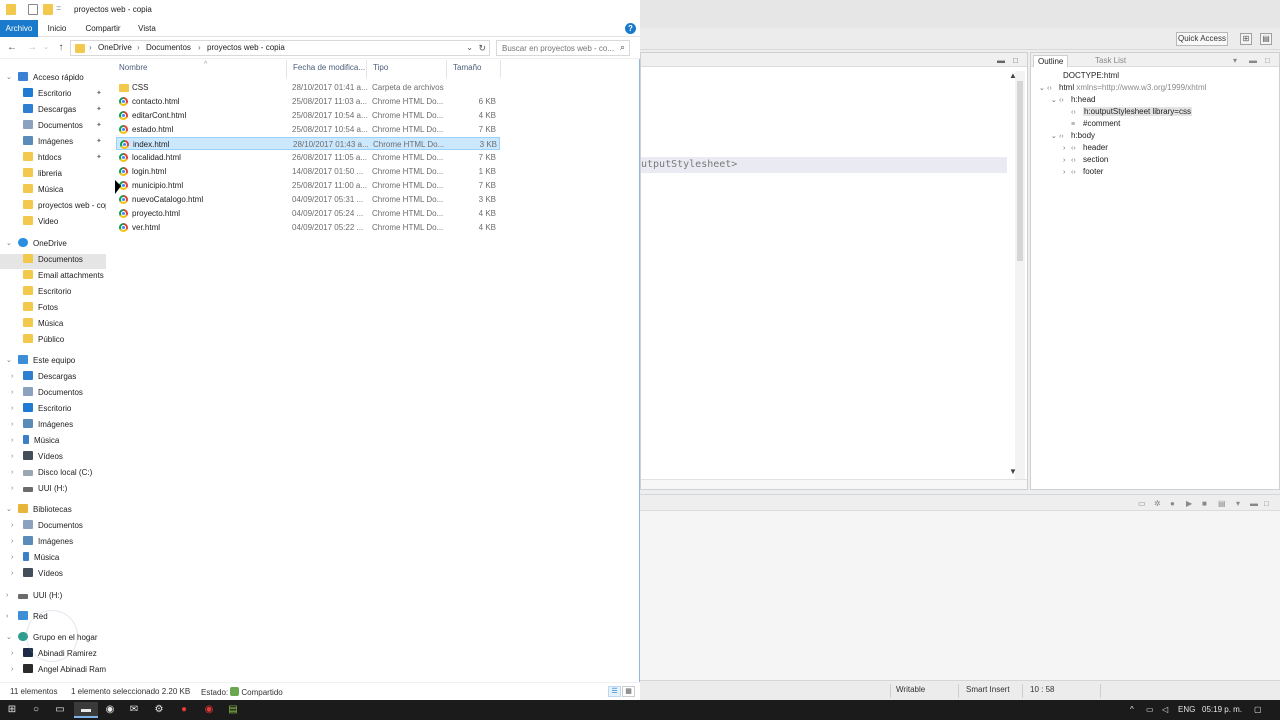 Image resolution: width=1280 pixels, height=720 pixels. What do you see at coordinates (64, 205) in the screenshot?
I see `nav-item-proyectos-web-copia: proyectos web - copia` at bounding box center [64, 205].